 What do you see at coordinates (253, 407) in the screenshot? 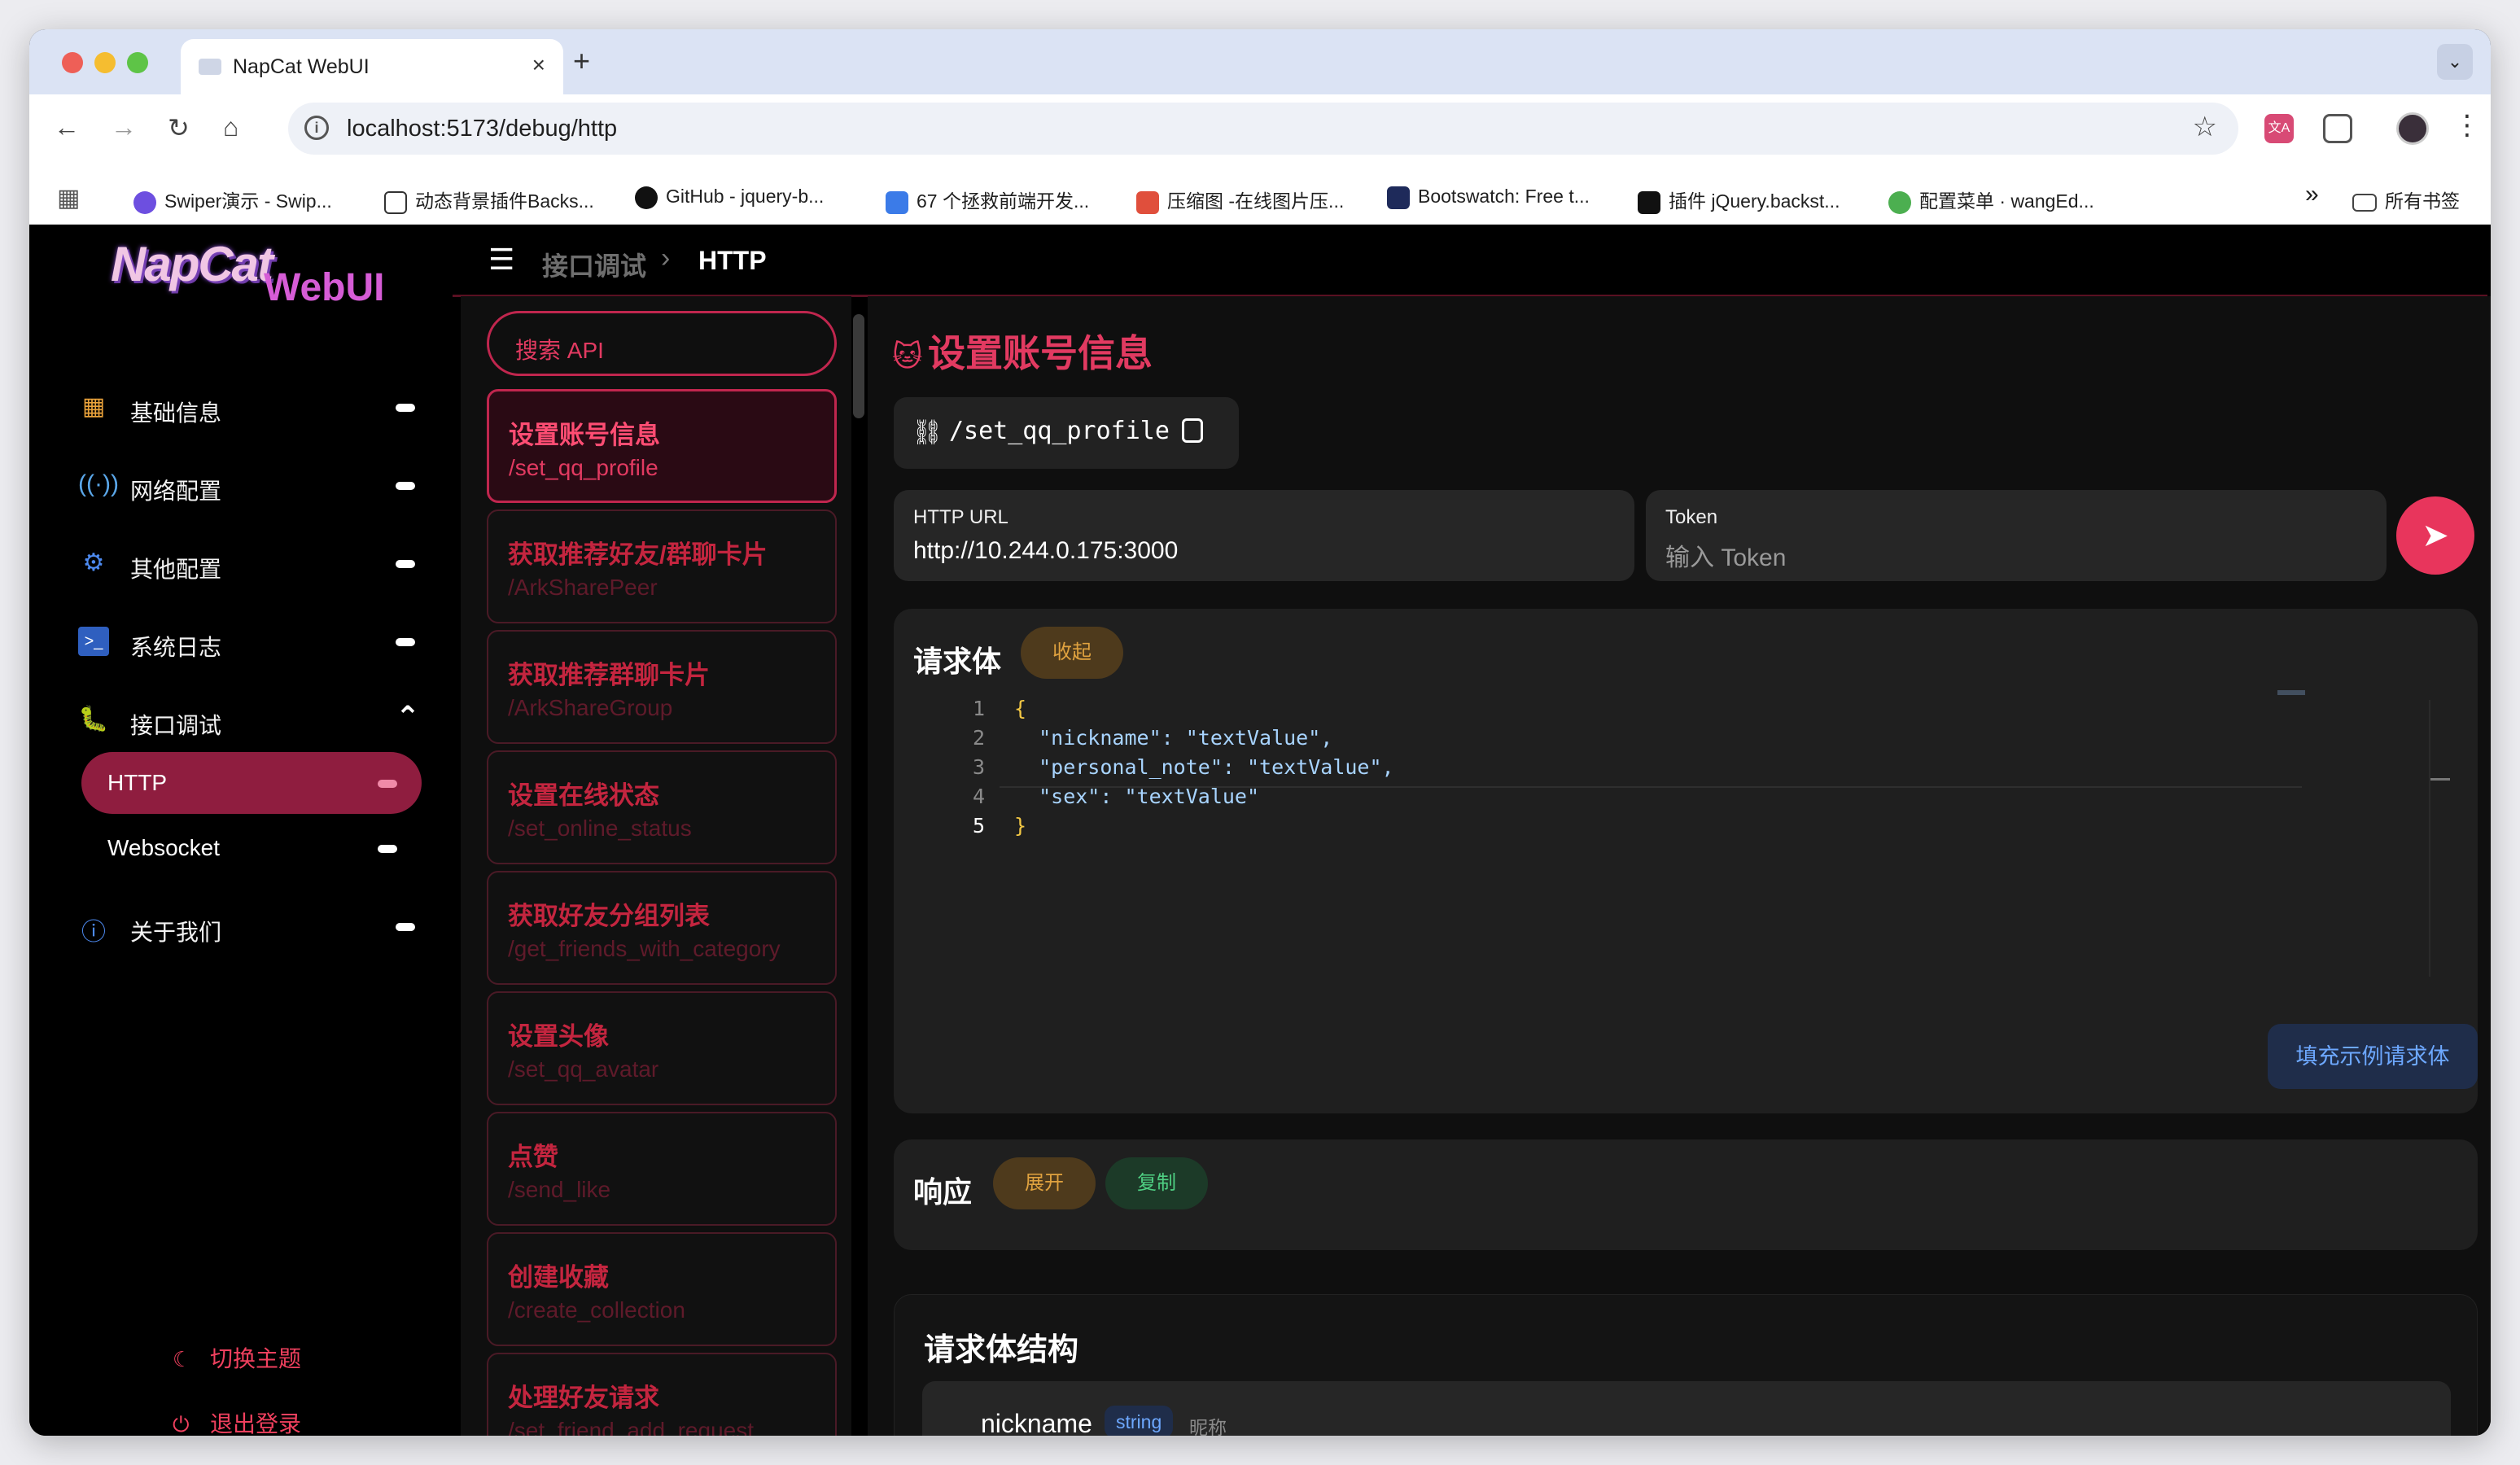
I see `sidebar-item-basic-info: ▦ 基础信息` at bounding box center [253, 407].